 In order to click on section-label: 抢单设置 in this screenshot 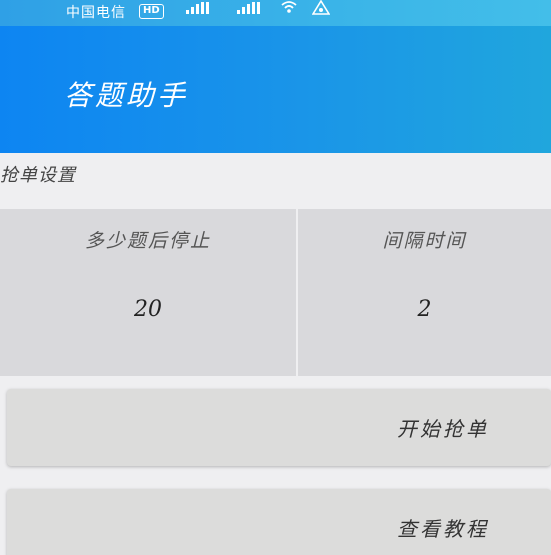, I will do `click(38, 175)`.